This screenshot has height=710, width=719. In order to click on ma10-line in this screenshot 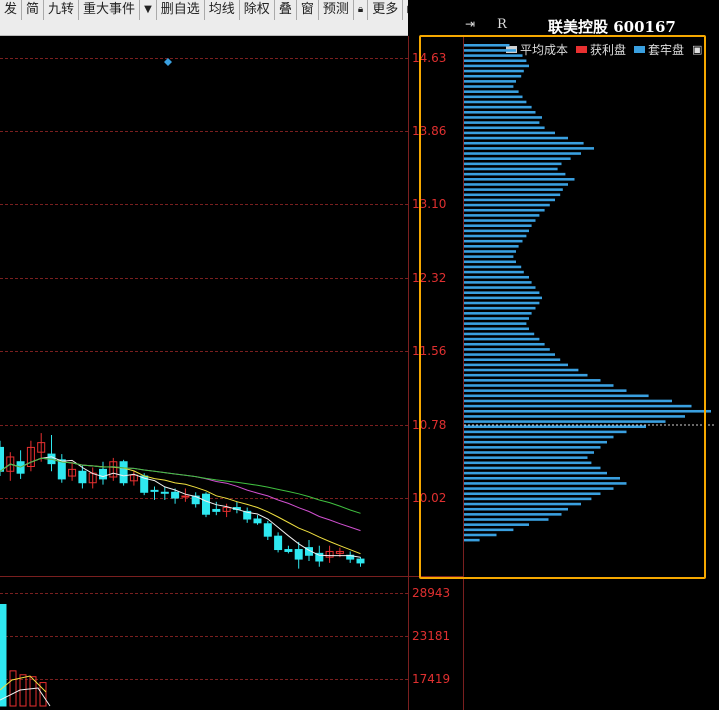, I will do `click(180, 506)`.